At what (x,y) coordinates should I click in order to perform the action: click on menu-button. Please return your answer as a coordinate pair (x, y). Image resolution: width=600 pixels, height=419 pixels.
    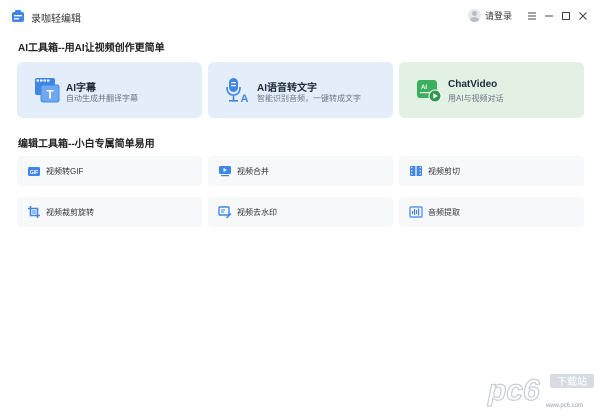
    Looking at the image, I should click on (532, 16).